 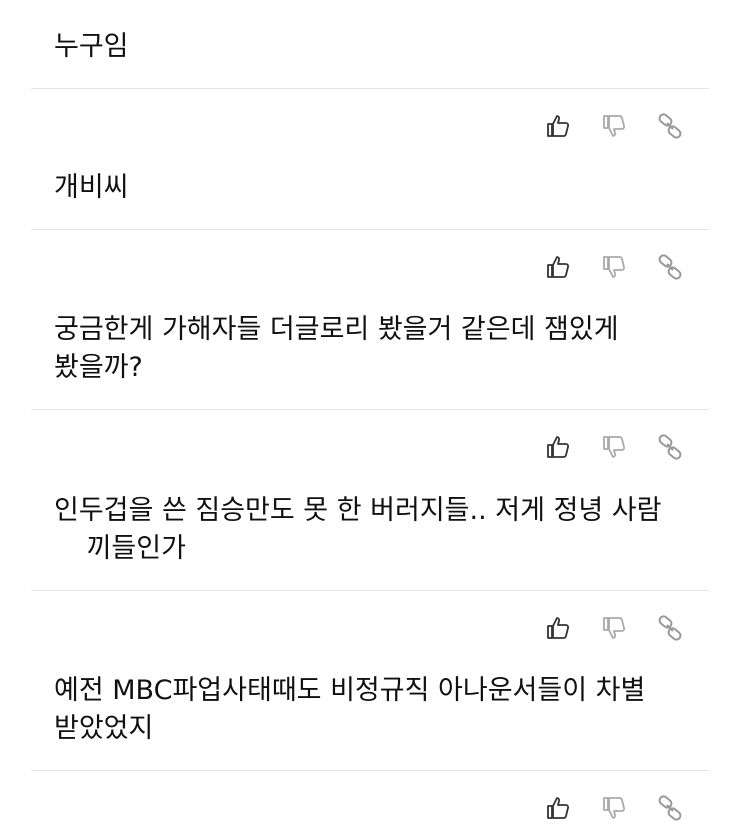 What do you see at coordinates (66, 549) in the screenshot?
I see `censor-mask` at bounding box center [66, 549].